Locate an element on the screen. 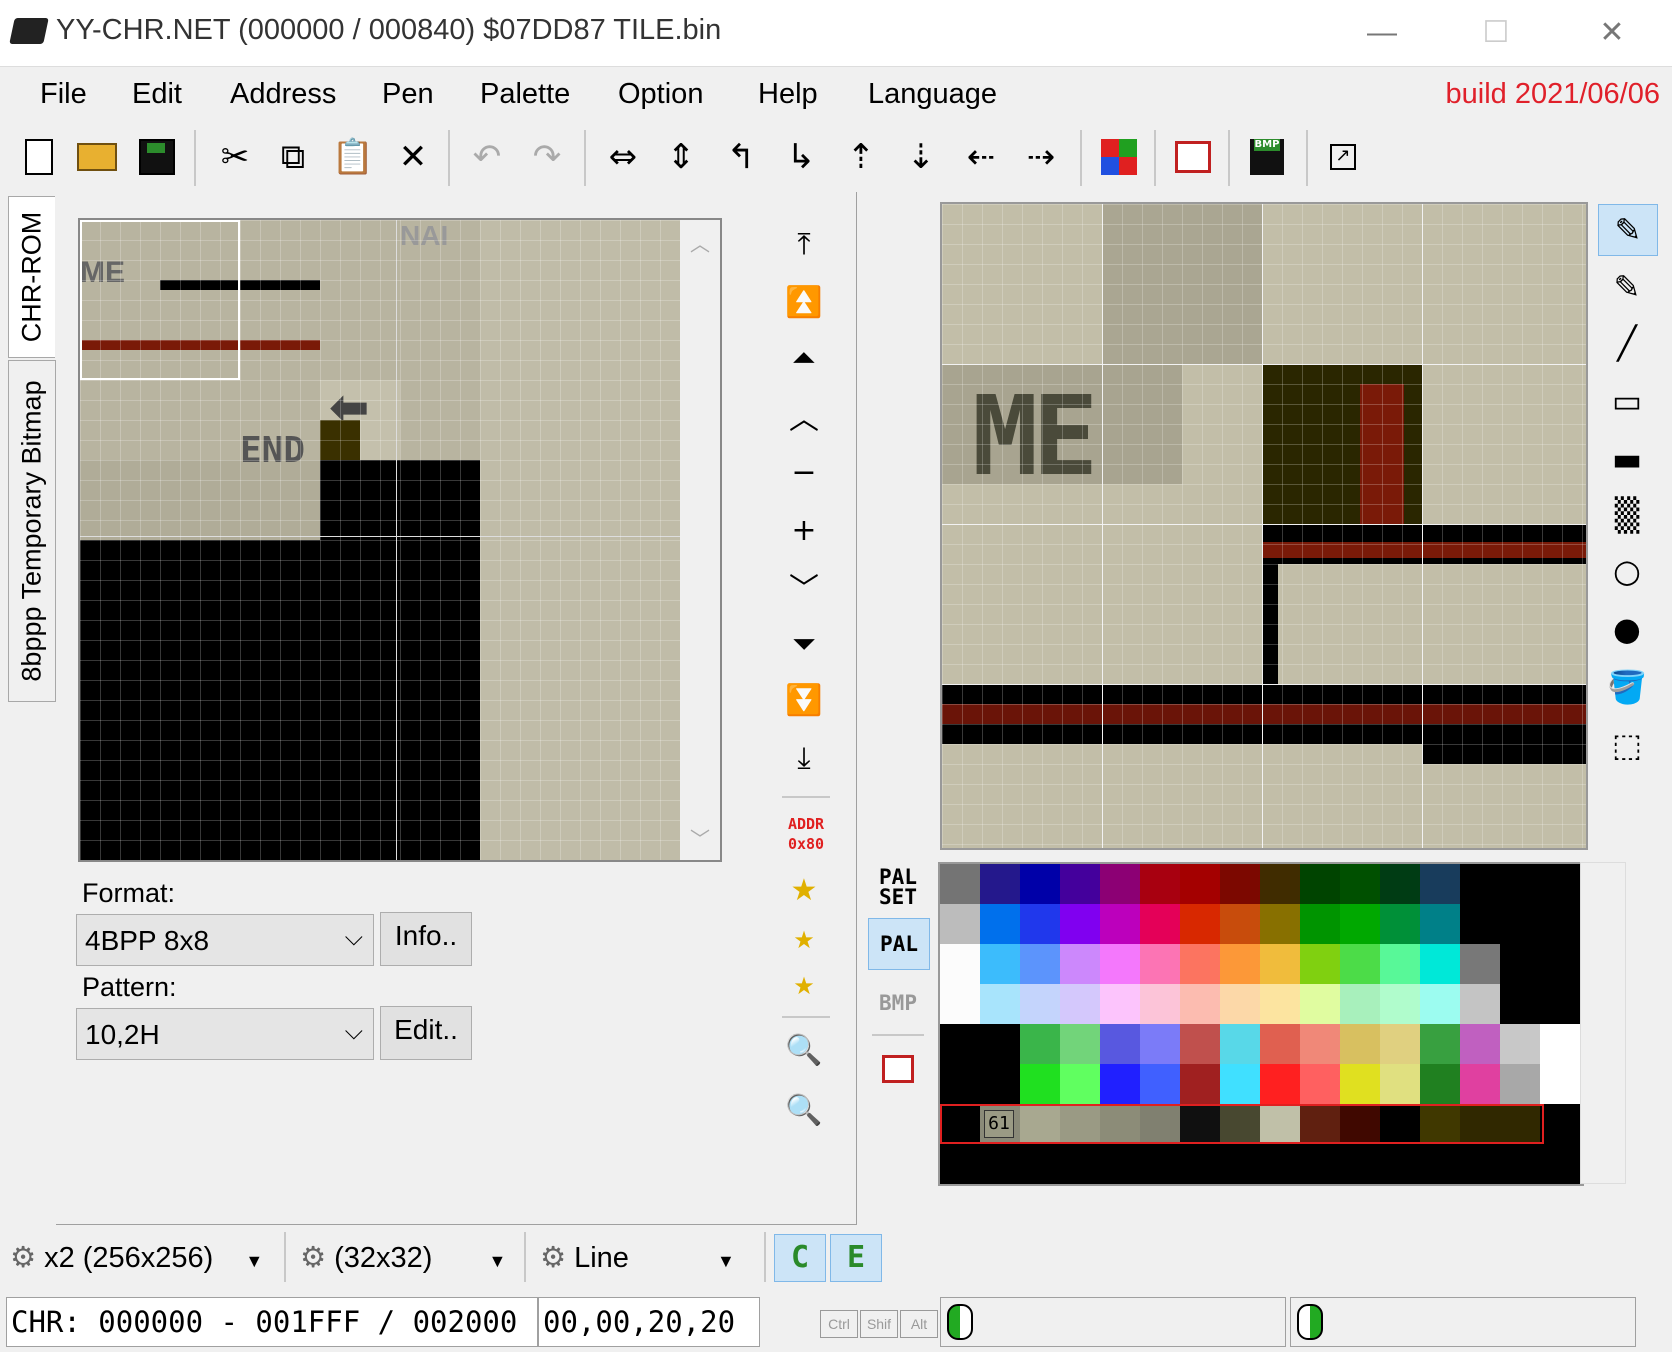 The height and width of the screenshot is (1352, 1672). pattern-fill-tool-icon: ▒ is located at coordinates (1627, 515).